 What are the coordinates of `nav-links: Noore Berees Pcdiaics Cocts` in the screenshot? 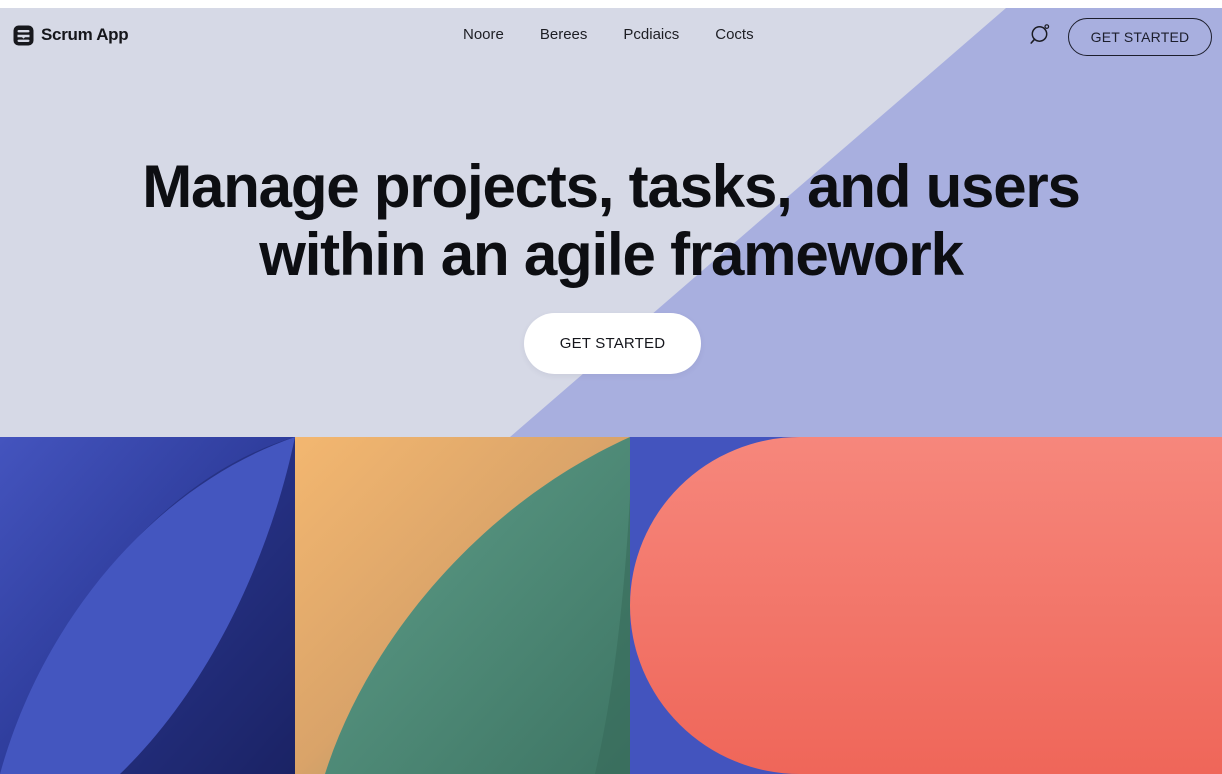 It's located at (608, 34).